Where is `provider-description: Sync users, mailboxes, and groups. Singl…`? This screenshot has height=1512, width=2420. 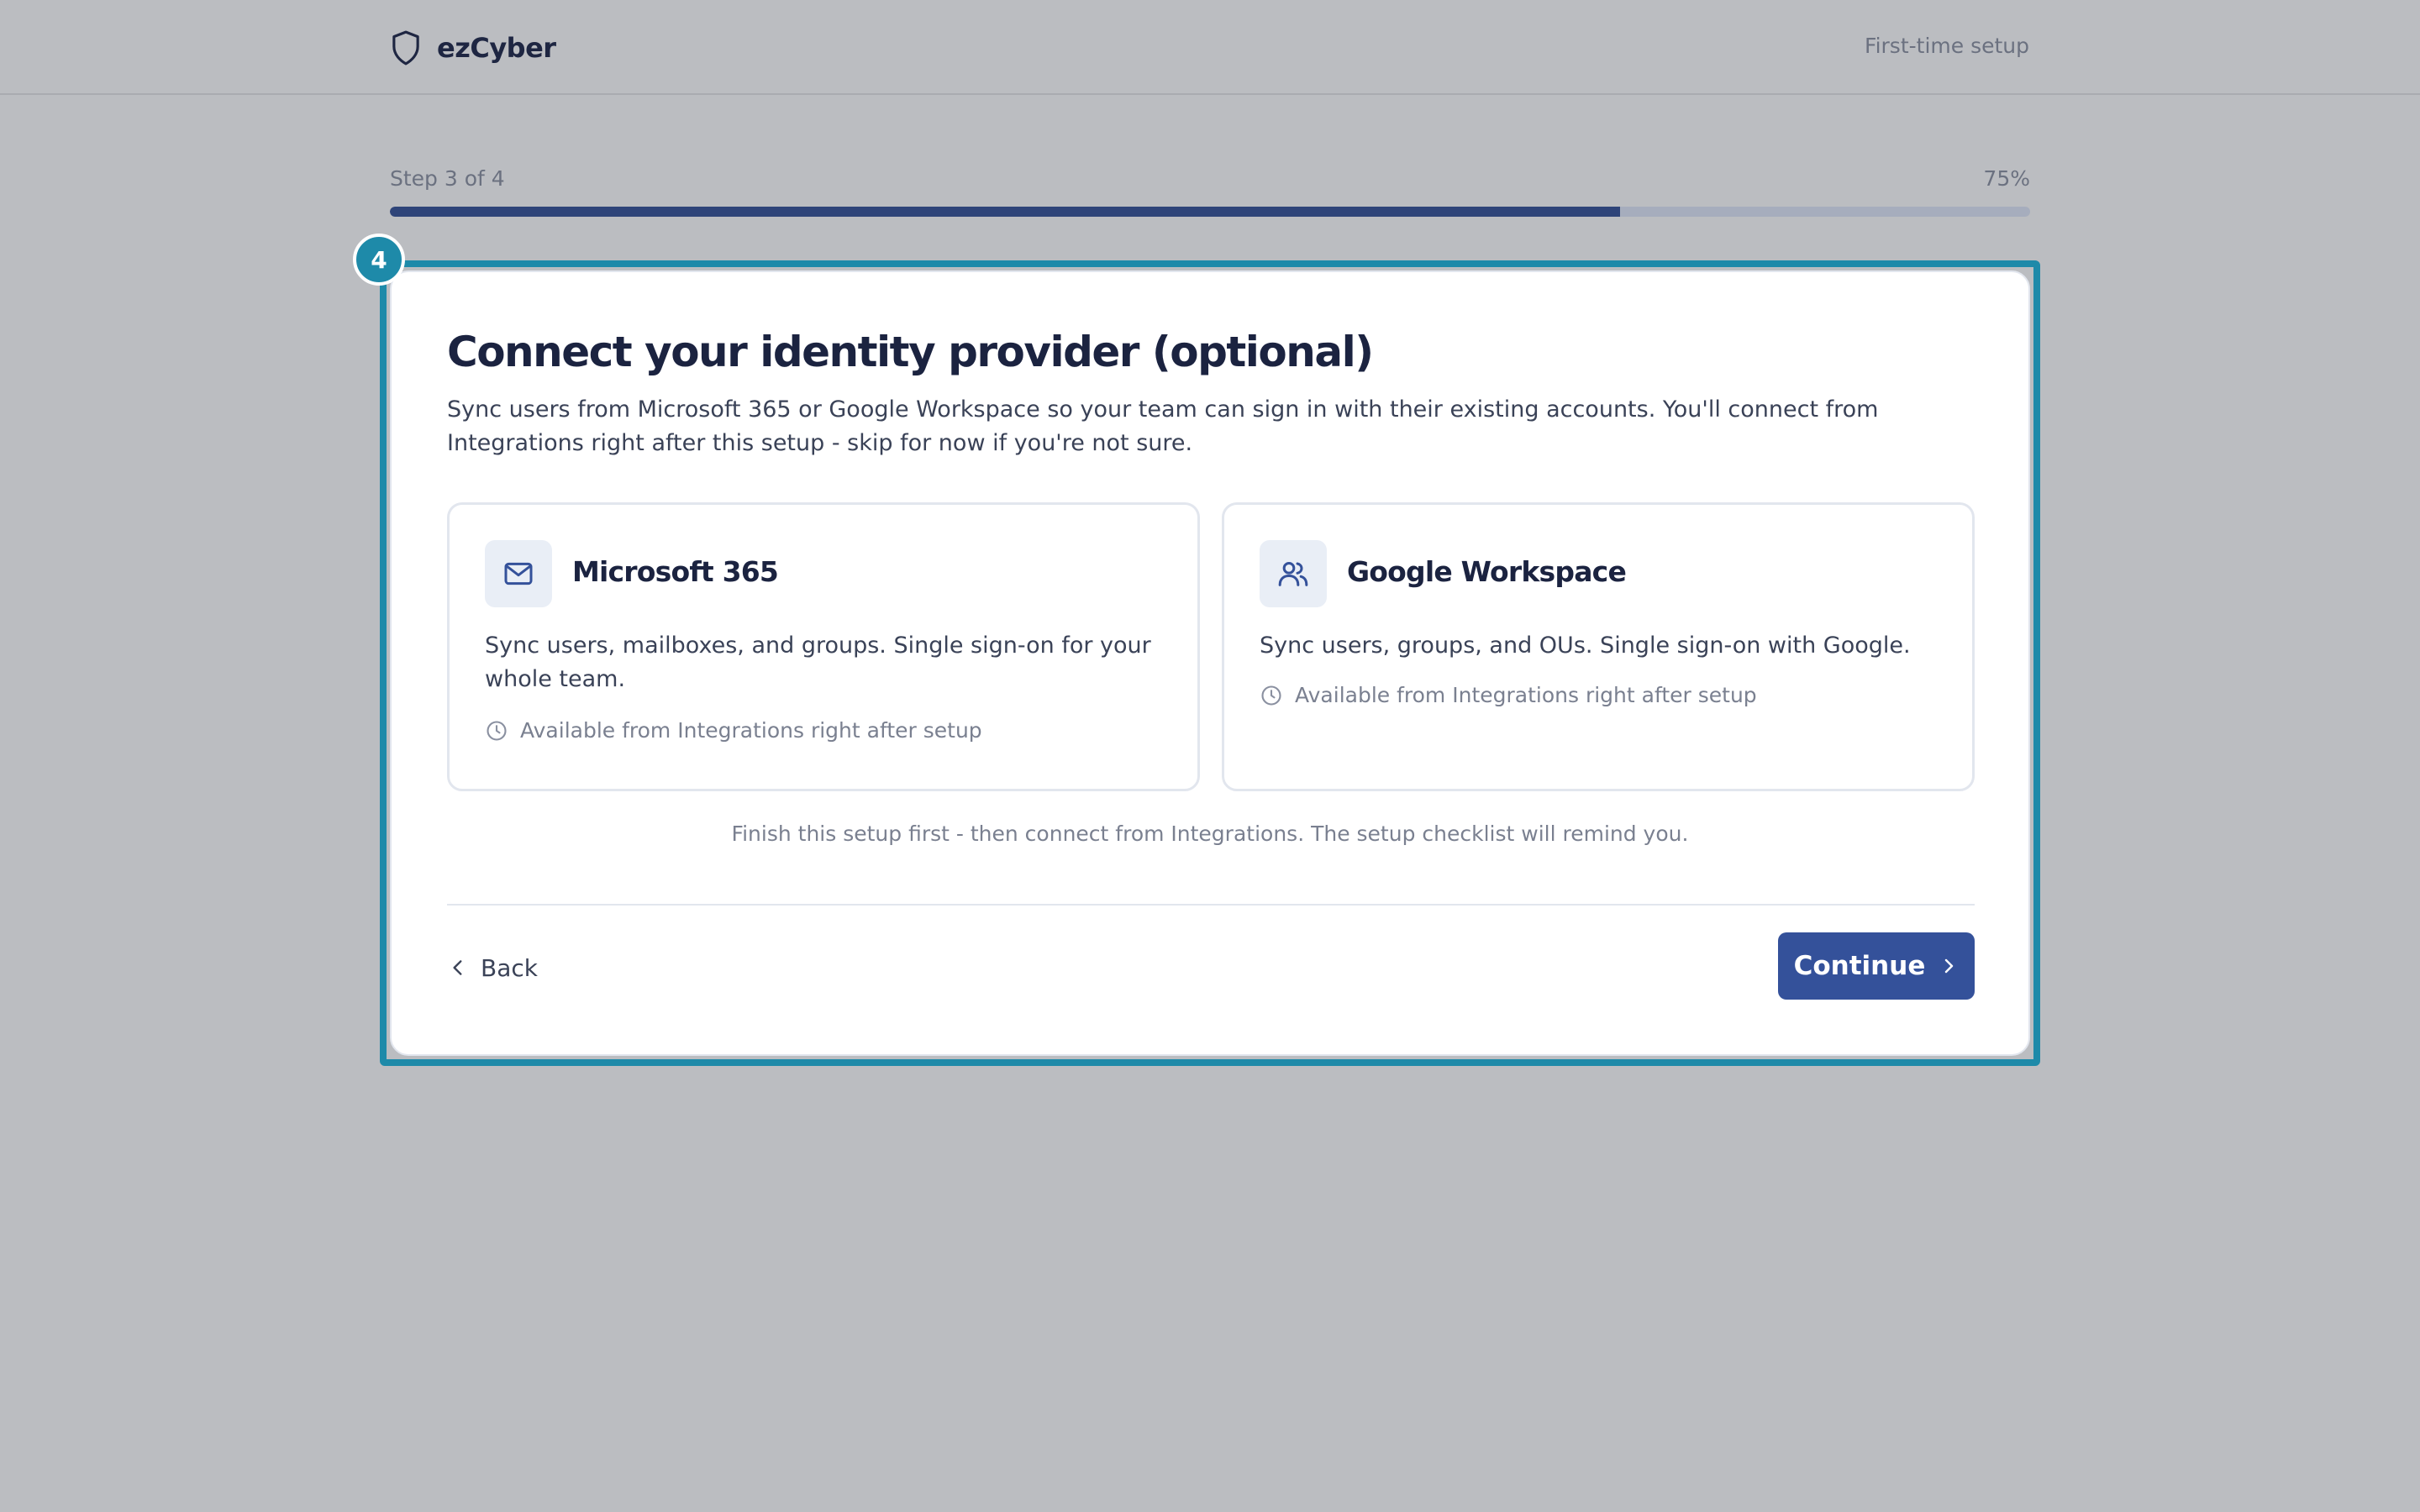 provider-description: Sync users, mailboxes, and groups. Singl… is located at coordinates (818, 662).